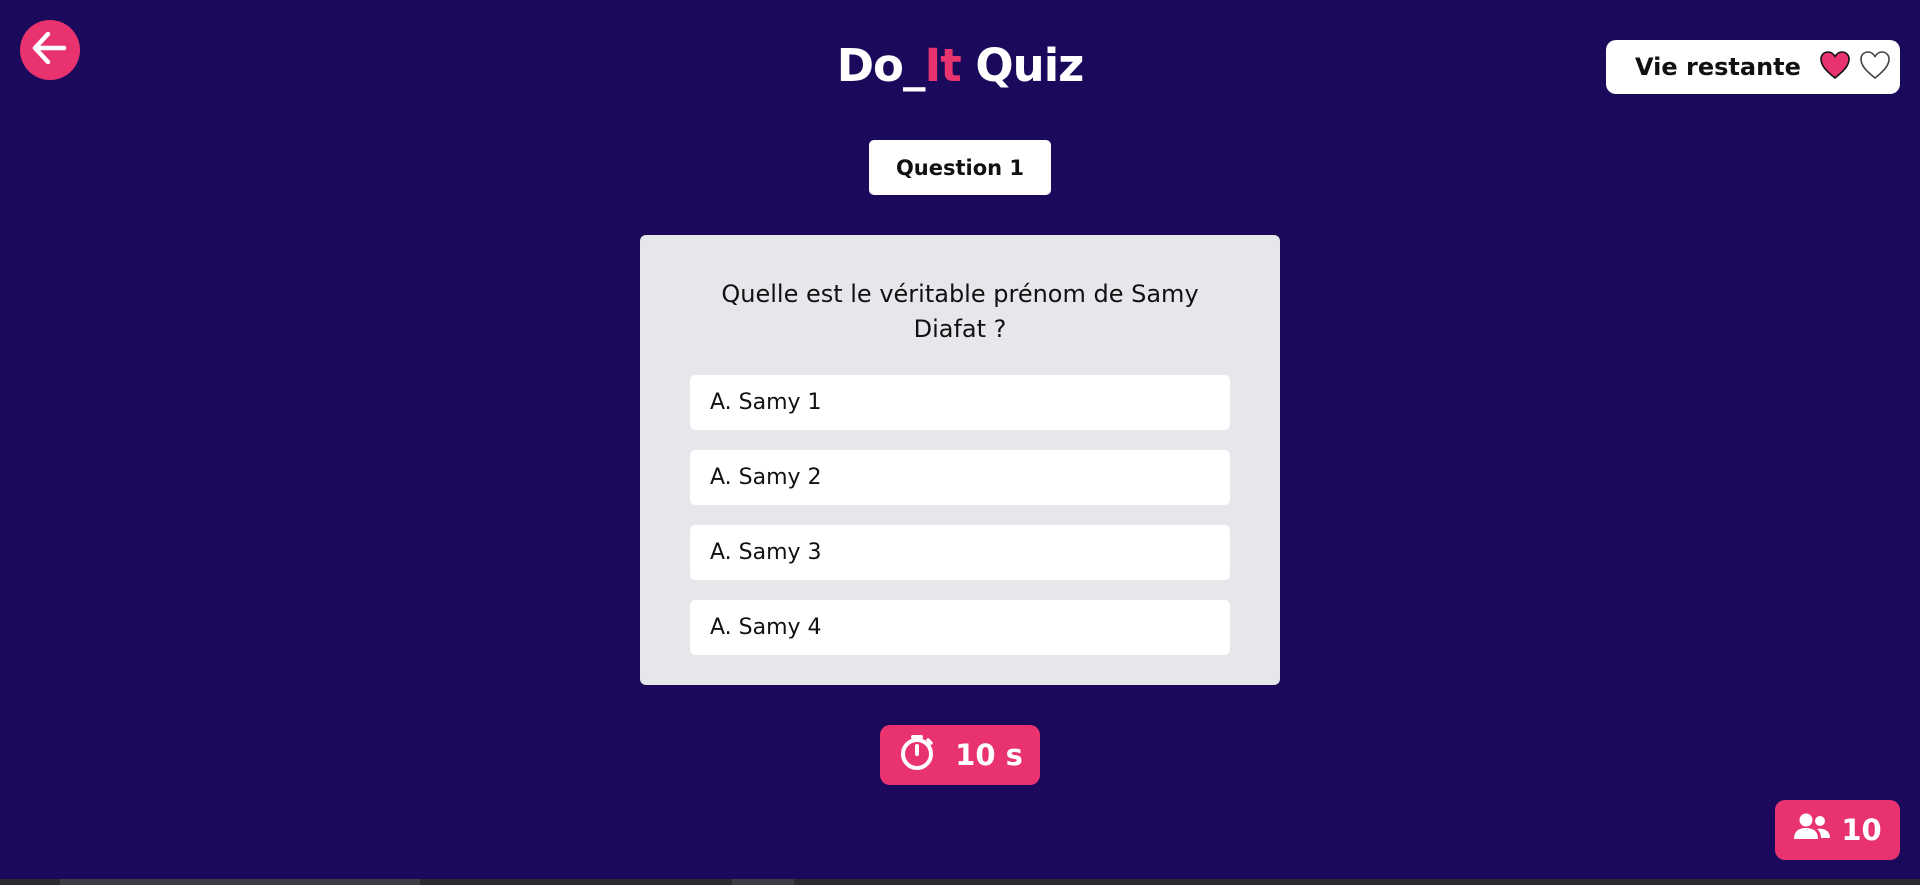 The height and width of the screenshot is (885, 1920). I want to click on players-count-badge: 10, so click(1837, 830).